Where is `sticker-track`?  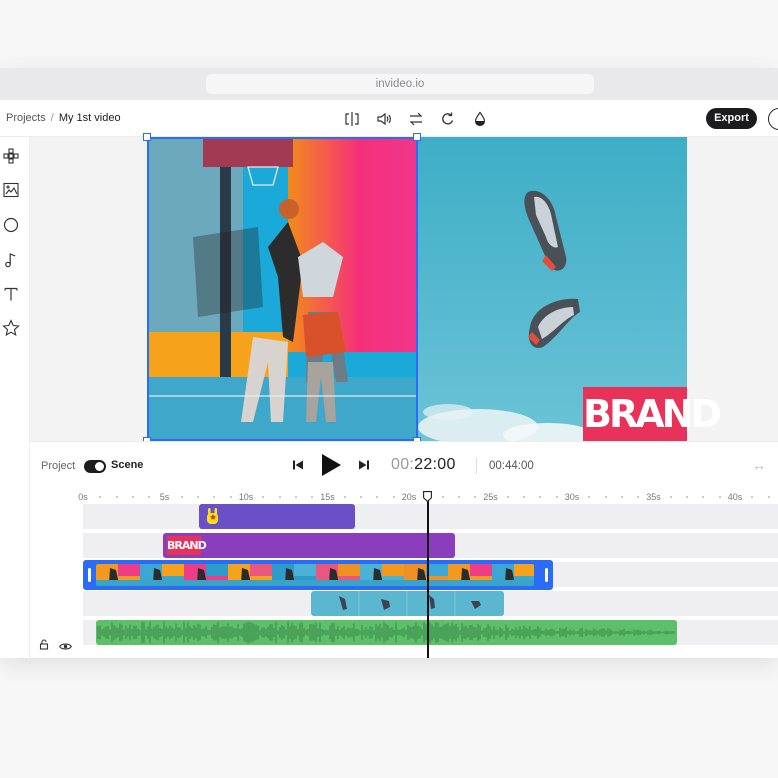
sticker-track is located at coordinates (430, 516).